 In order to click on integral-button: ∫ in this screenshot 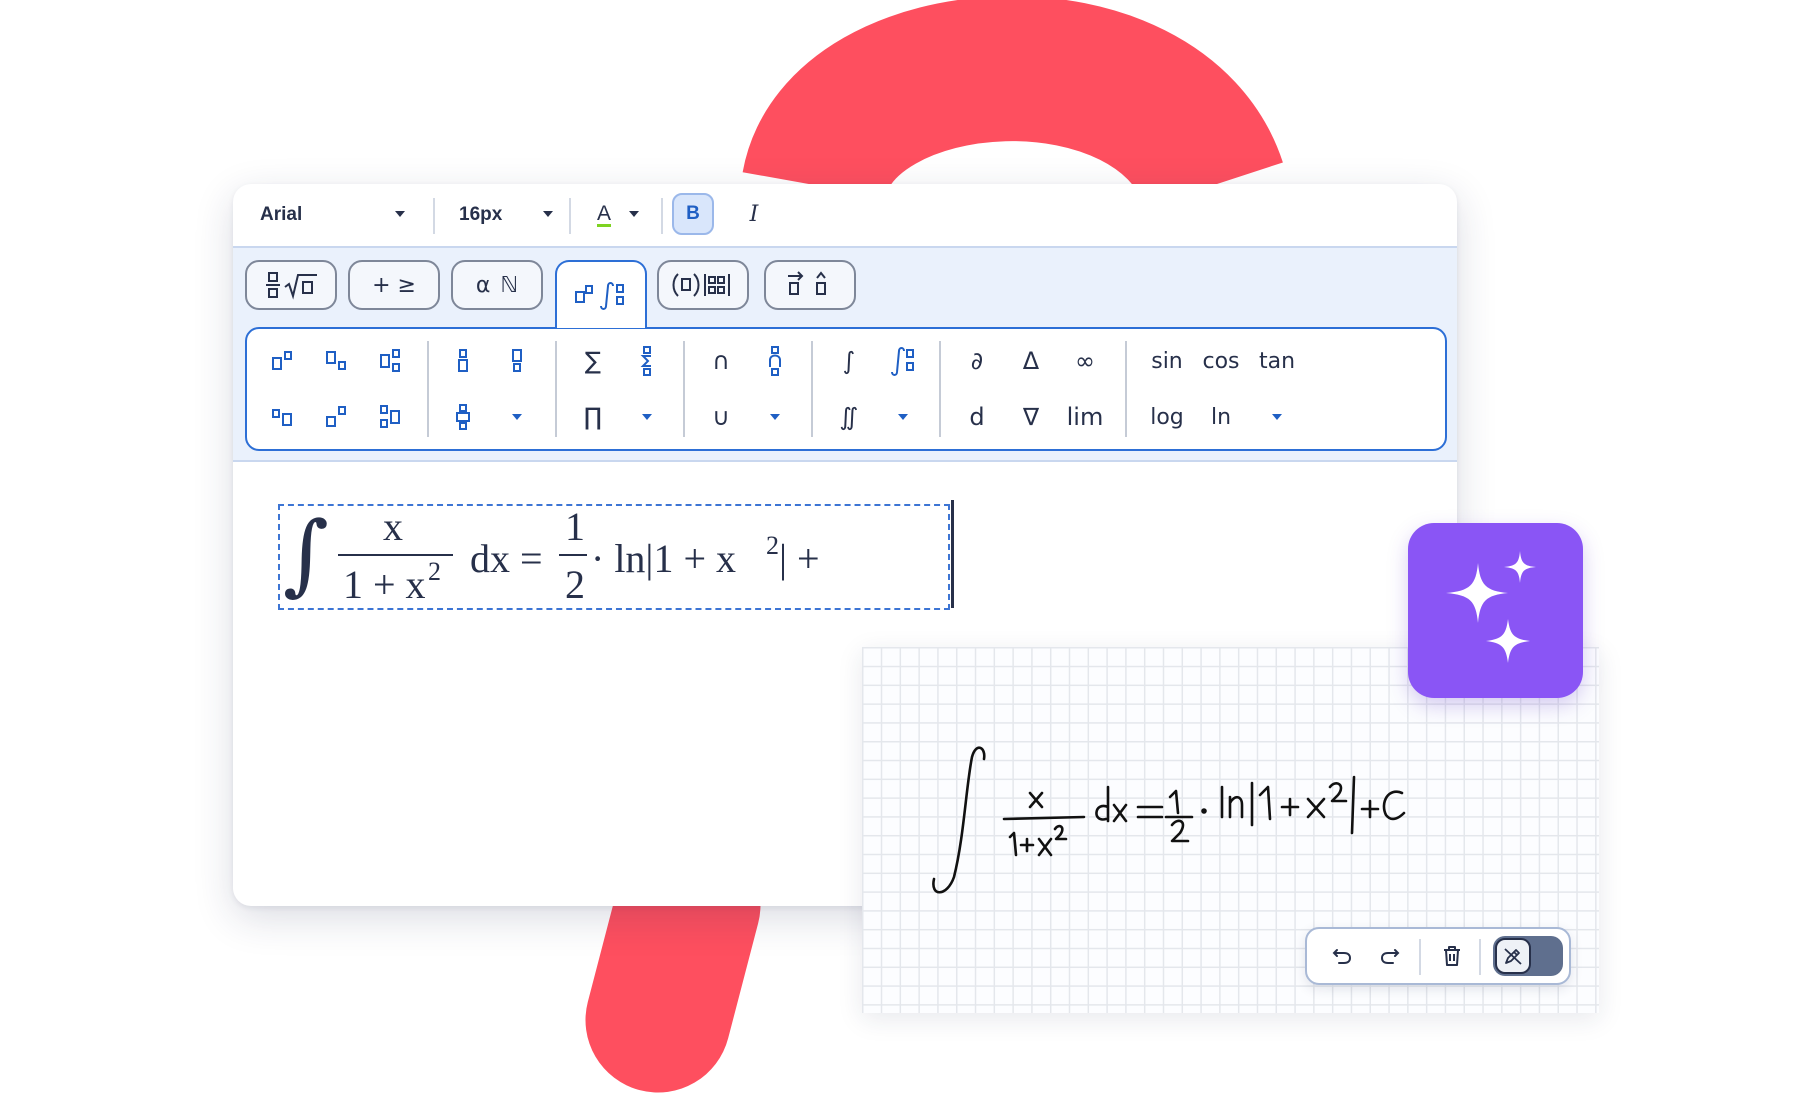, I will do `click(849, 361)`.